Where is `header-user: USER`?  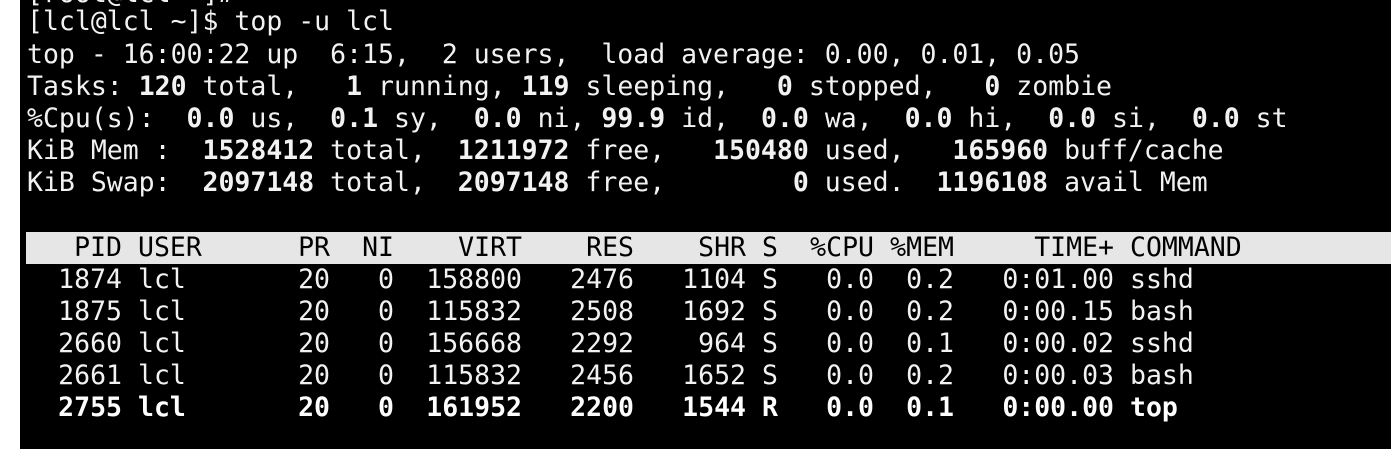 header-user: USER is located at coordinates (170, 247).